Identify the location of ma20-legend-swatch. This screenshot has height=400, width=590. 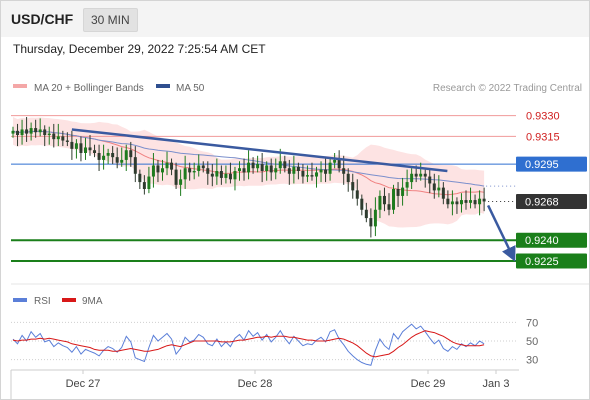
(20, 86).